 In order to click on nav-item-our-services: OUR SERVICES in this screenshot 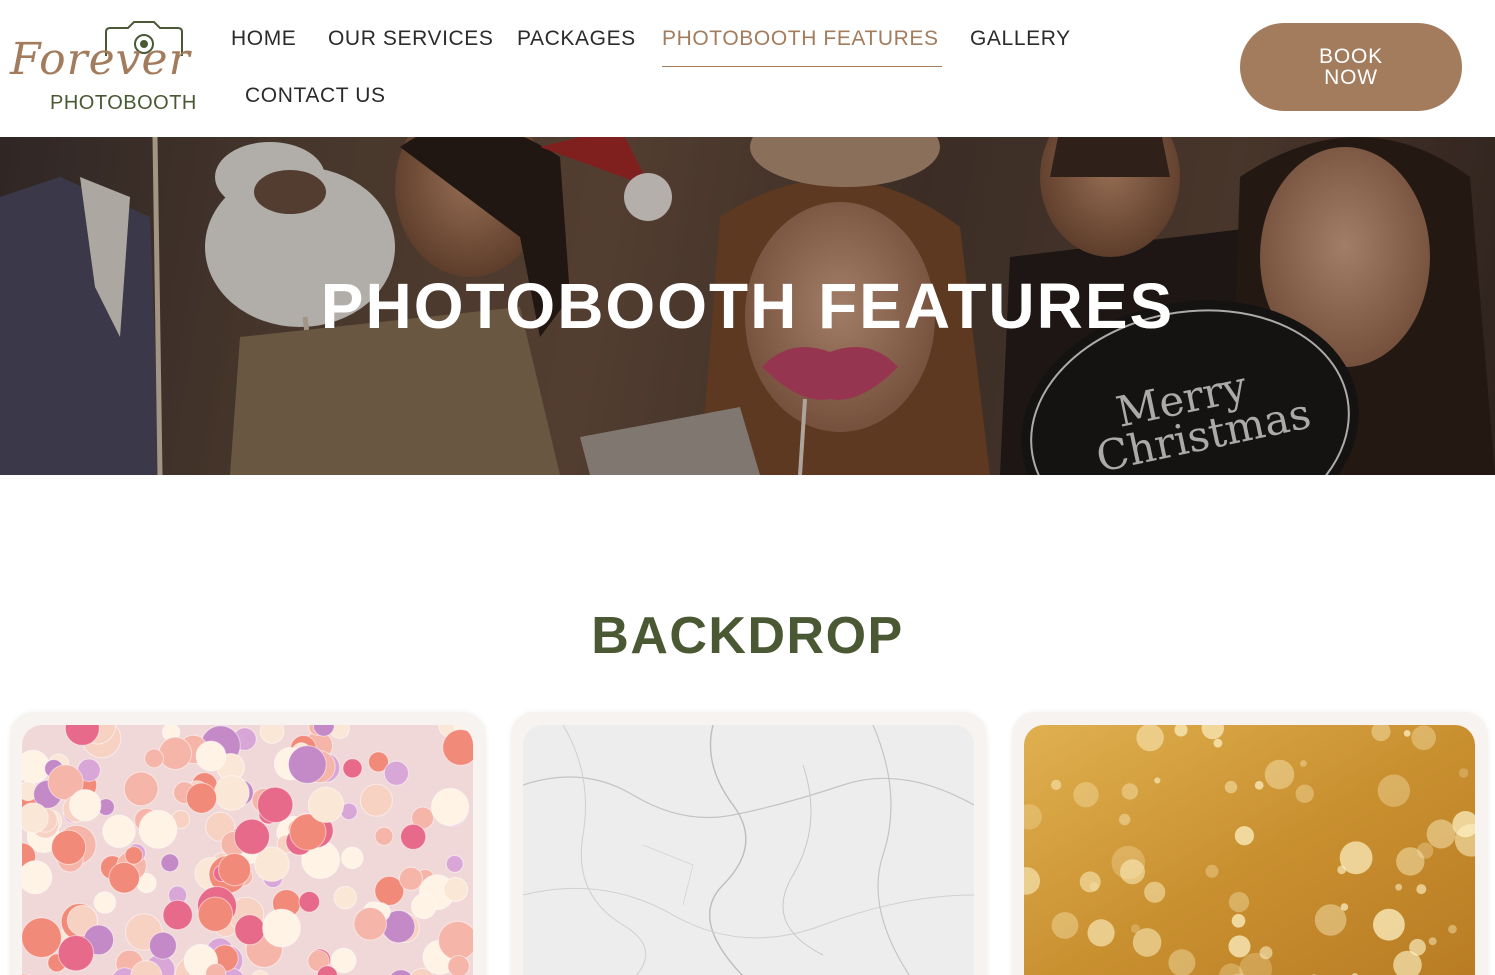, I will do `click(411, 39)`.